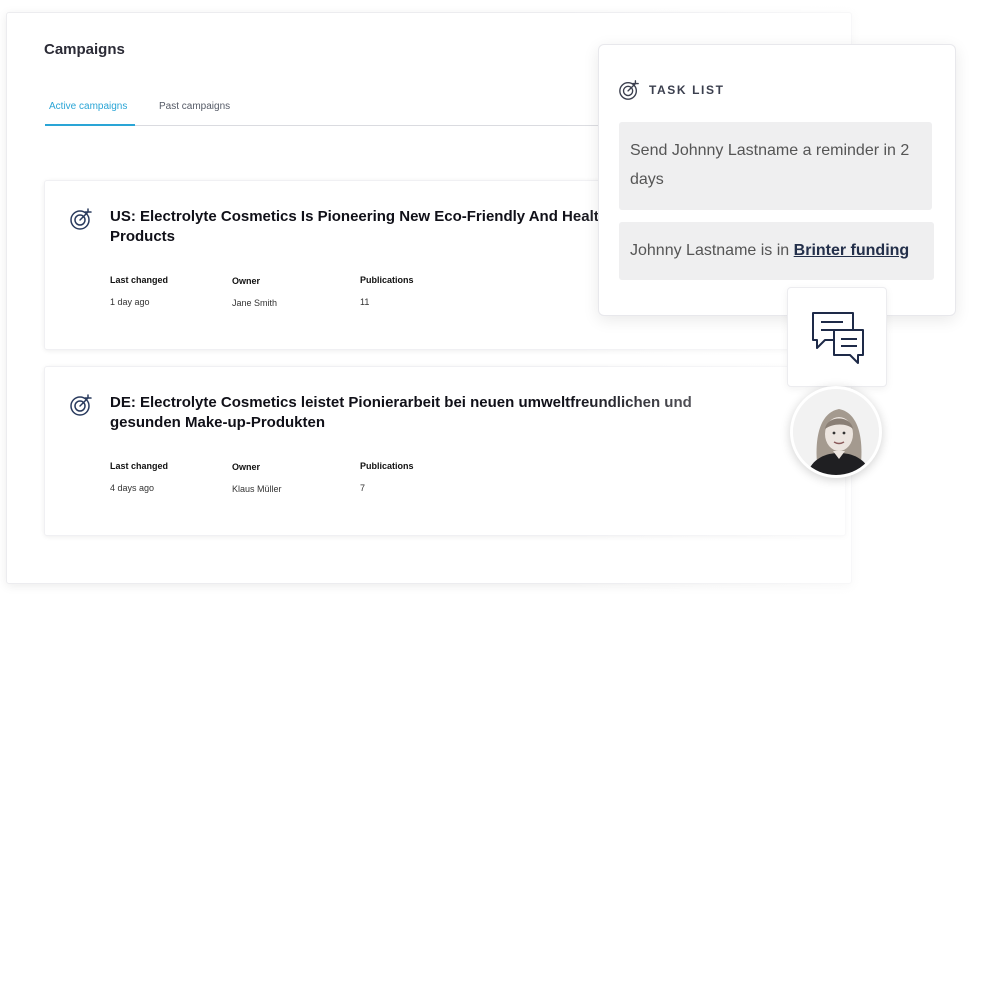 This screenshot has height=1000, width=1000. I want to click on chat-button, so click(837, 337).